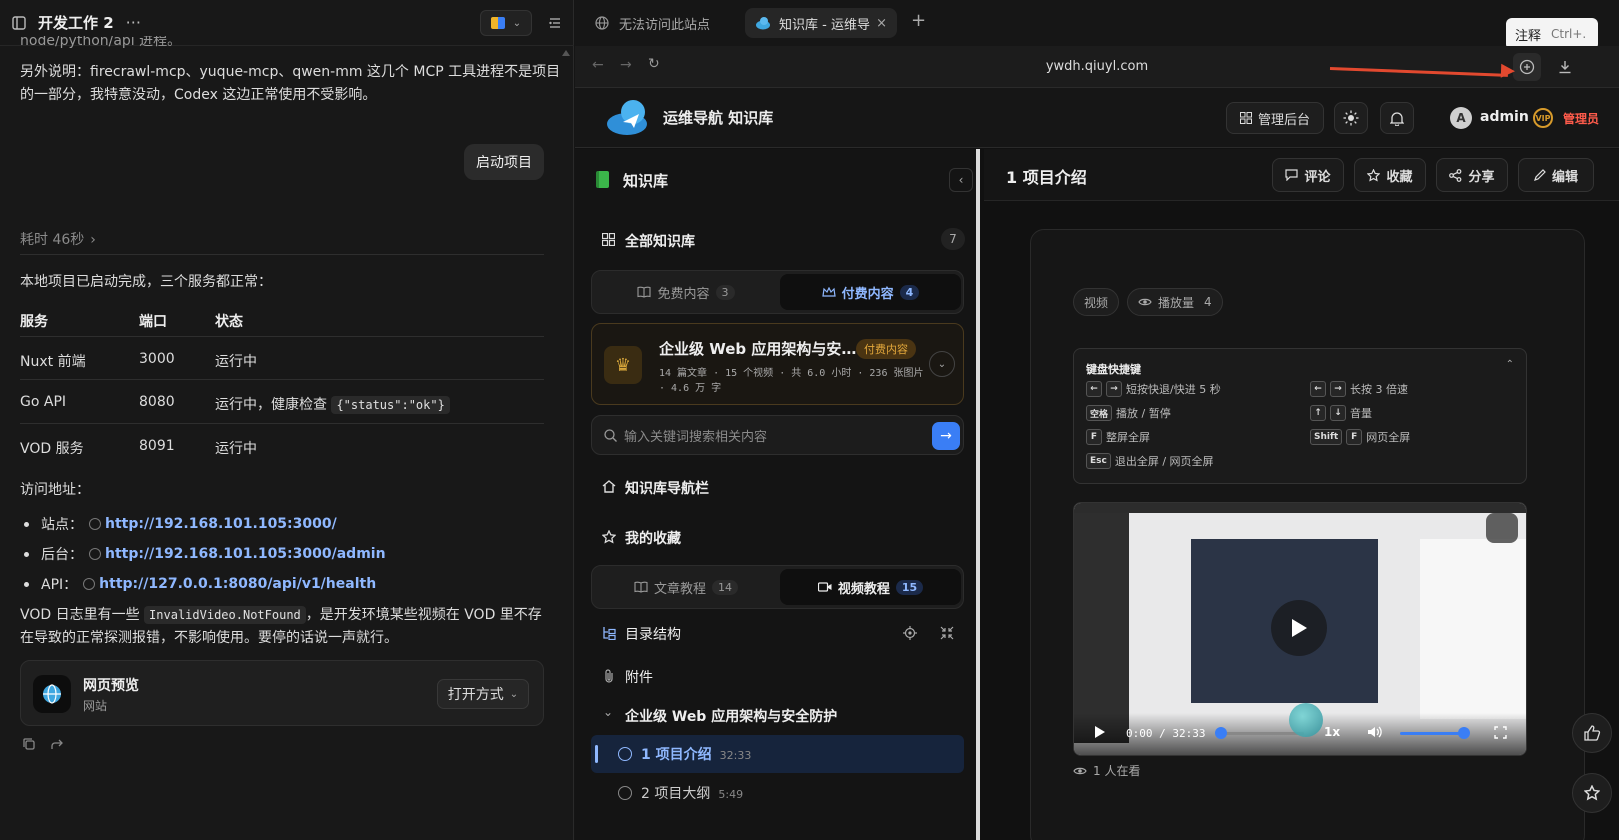  What do you see at coordinates (1145, 302) in the screenshot?
I see `eye-icon` at bounding box center [1145, 302].